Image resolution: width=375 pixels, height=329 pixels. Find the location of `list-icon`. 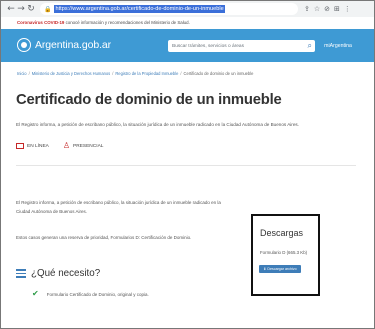

list-icon is located at coordinates (21, 273).